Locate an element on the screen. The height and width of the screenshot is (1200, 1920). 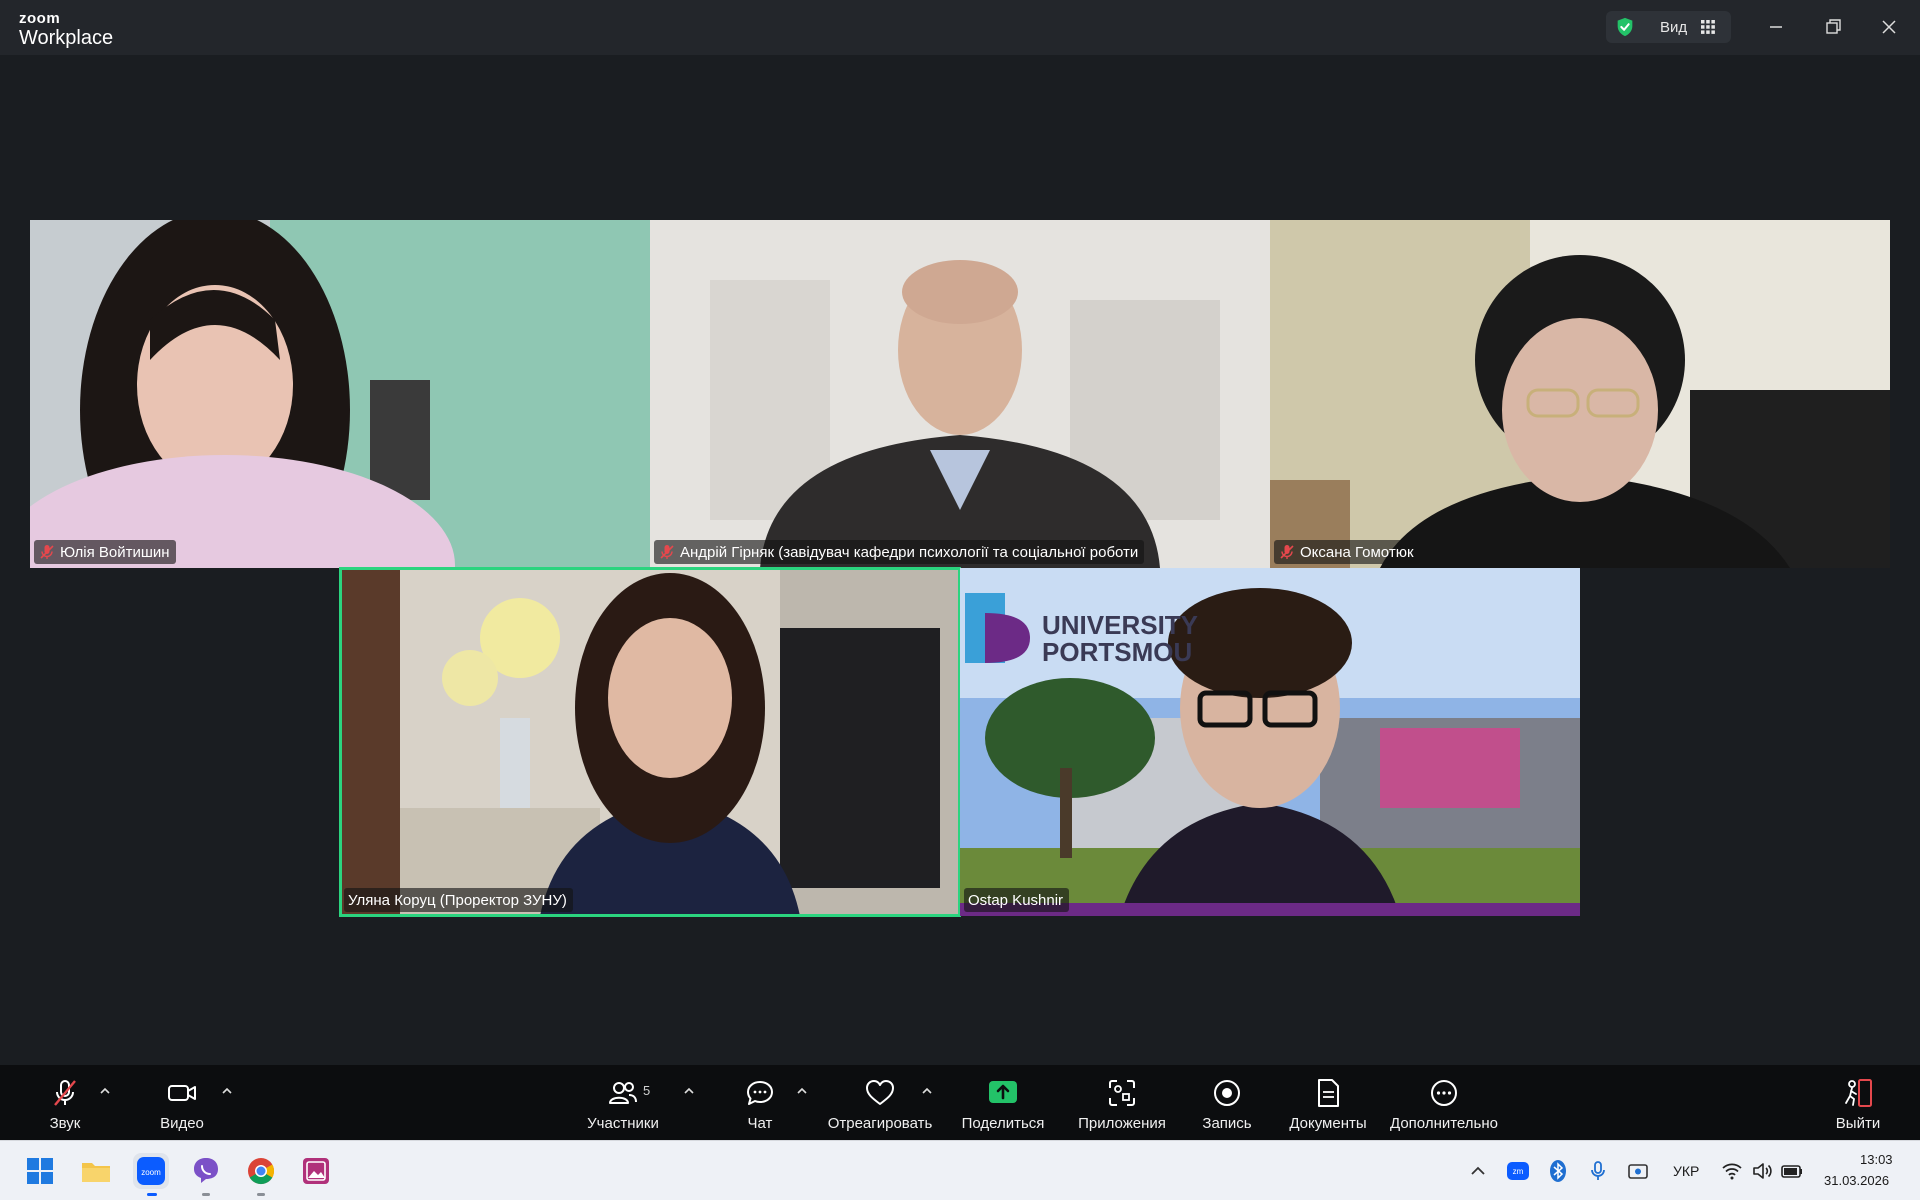
svg-text: zoom is located at coordinates (151, 1172).